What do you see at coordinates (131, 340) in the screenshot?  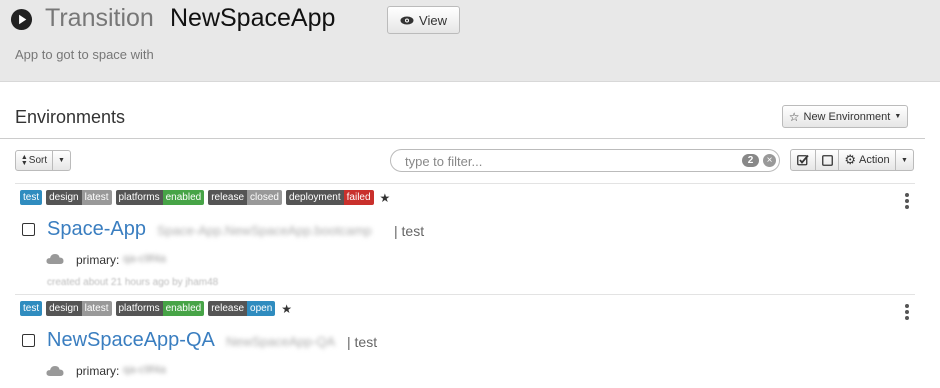 I see `env-name-link: NewSpaceApp-QA` at bounding box center [131, 340].